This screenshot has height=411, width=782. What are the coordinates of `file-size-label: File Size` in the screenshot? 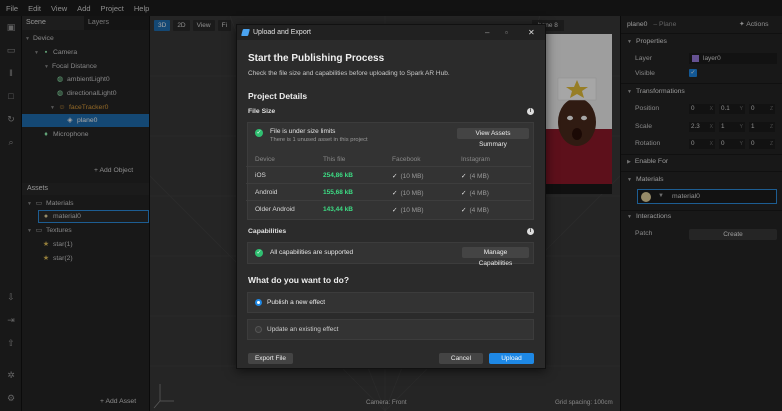 It's located at (262, 111).